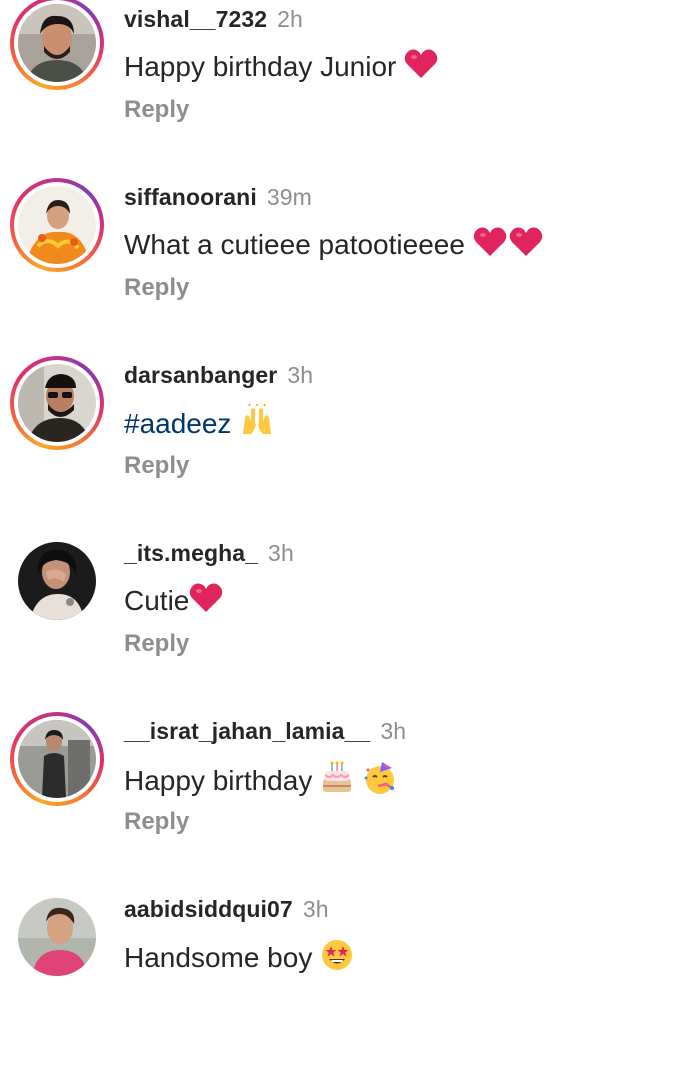 The width and height of the screenshot is (683, 1068). I want to click on comment-username: __israt_jahan_lamia__ 3h, so click(265, 731).